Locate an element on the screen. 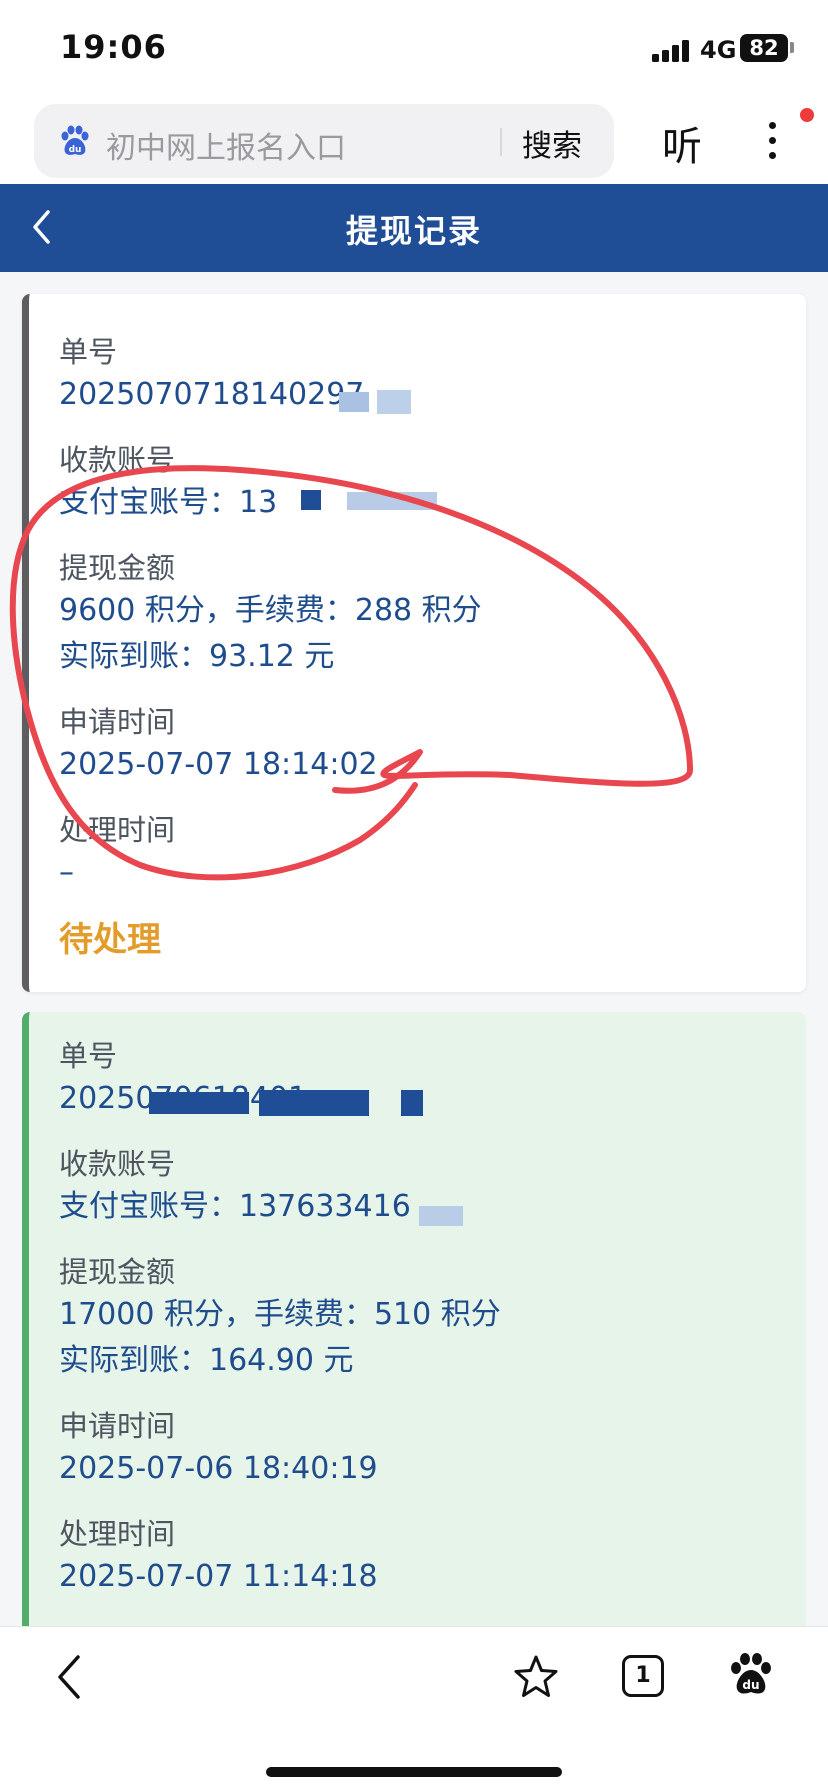  listen-button: 听 is located at coordinates (682, 143).